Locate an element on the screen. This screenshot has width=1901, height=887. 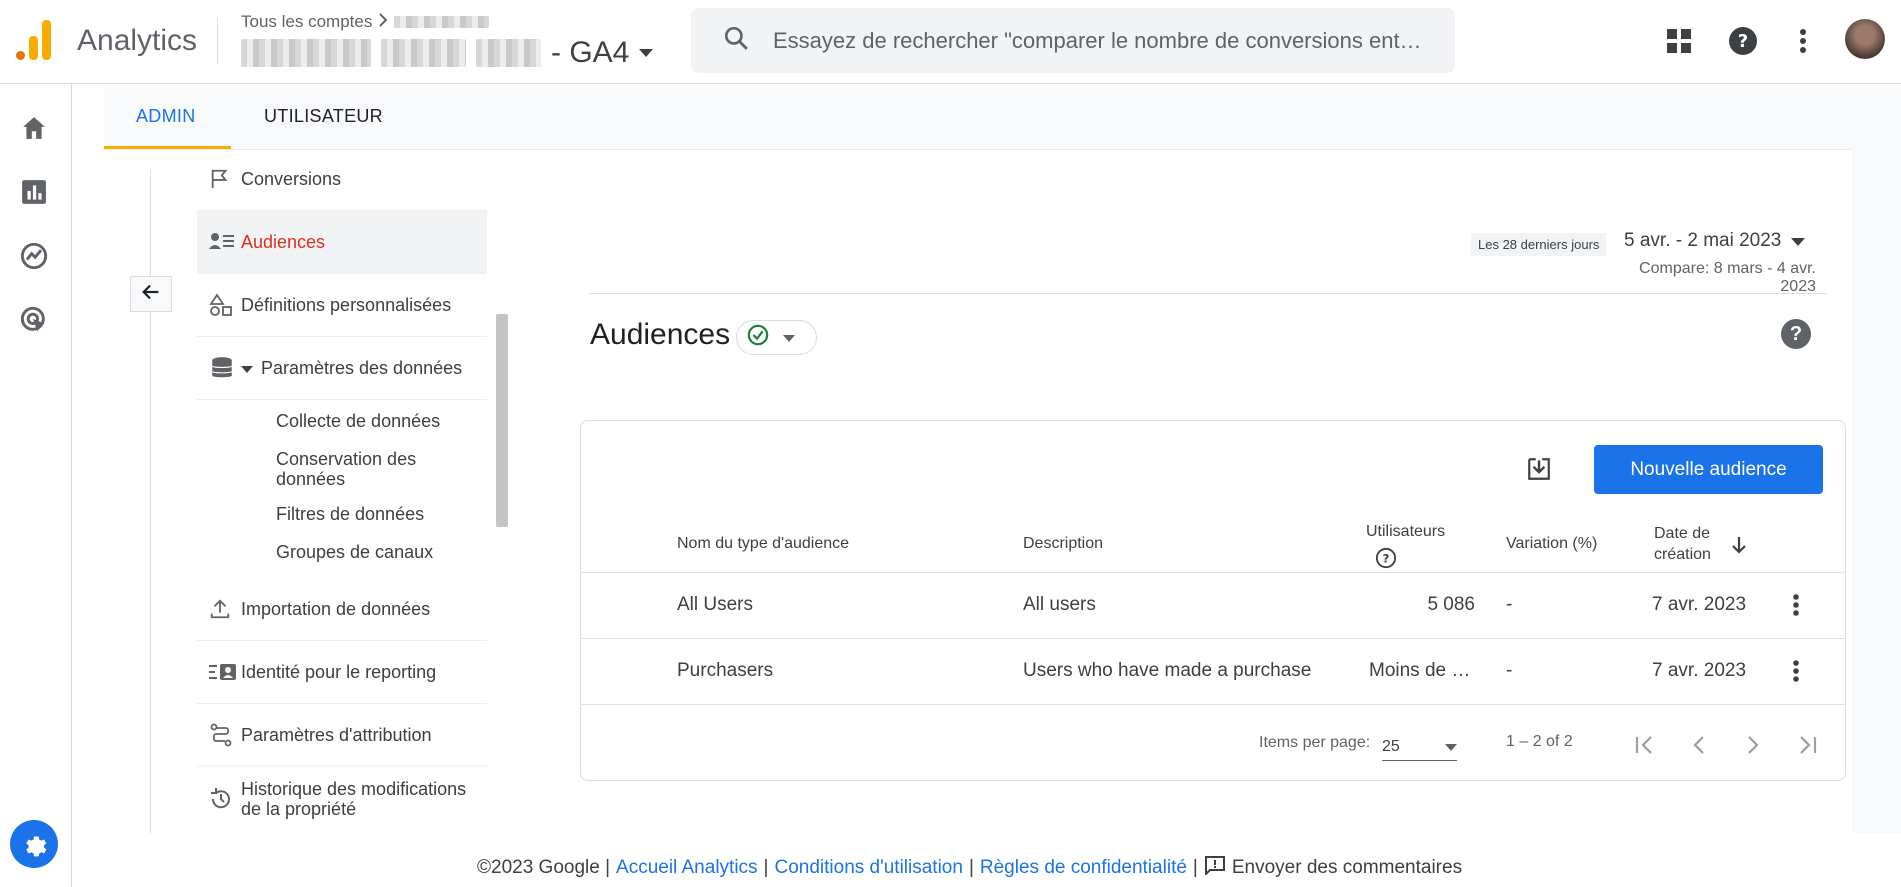
redacted-property-name is located at coordinates (306, 53).